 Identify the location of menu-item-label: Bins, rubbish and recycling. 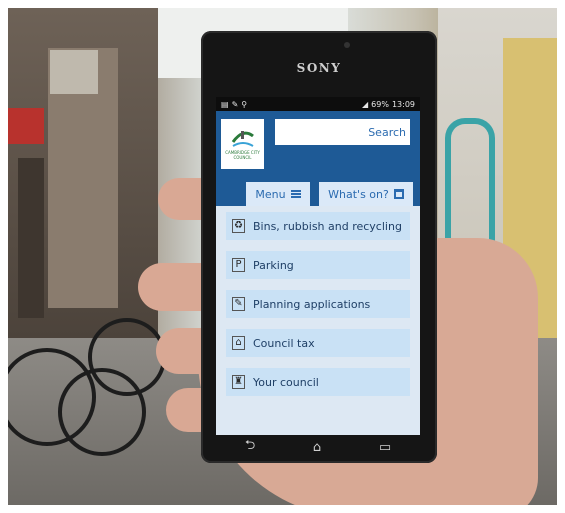
(327, 226).